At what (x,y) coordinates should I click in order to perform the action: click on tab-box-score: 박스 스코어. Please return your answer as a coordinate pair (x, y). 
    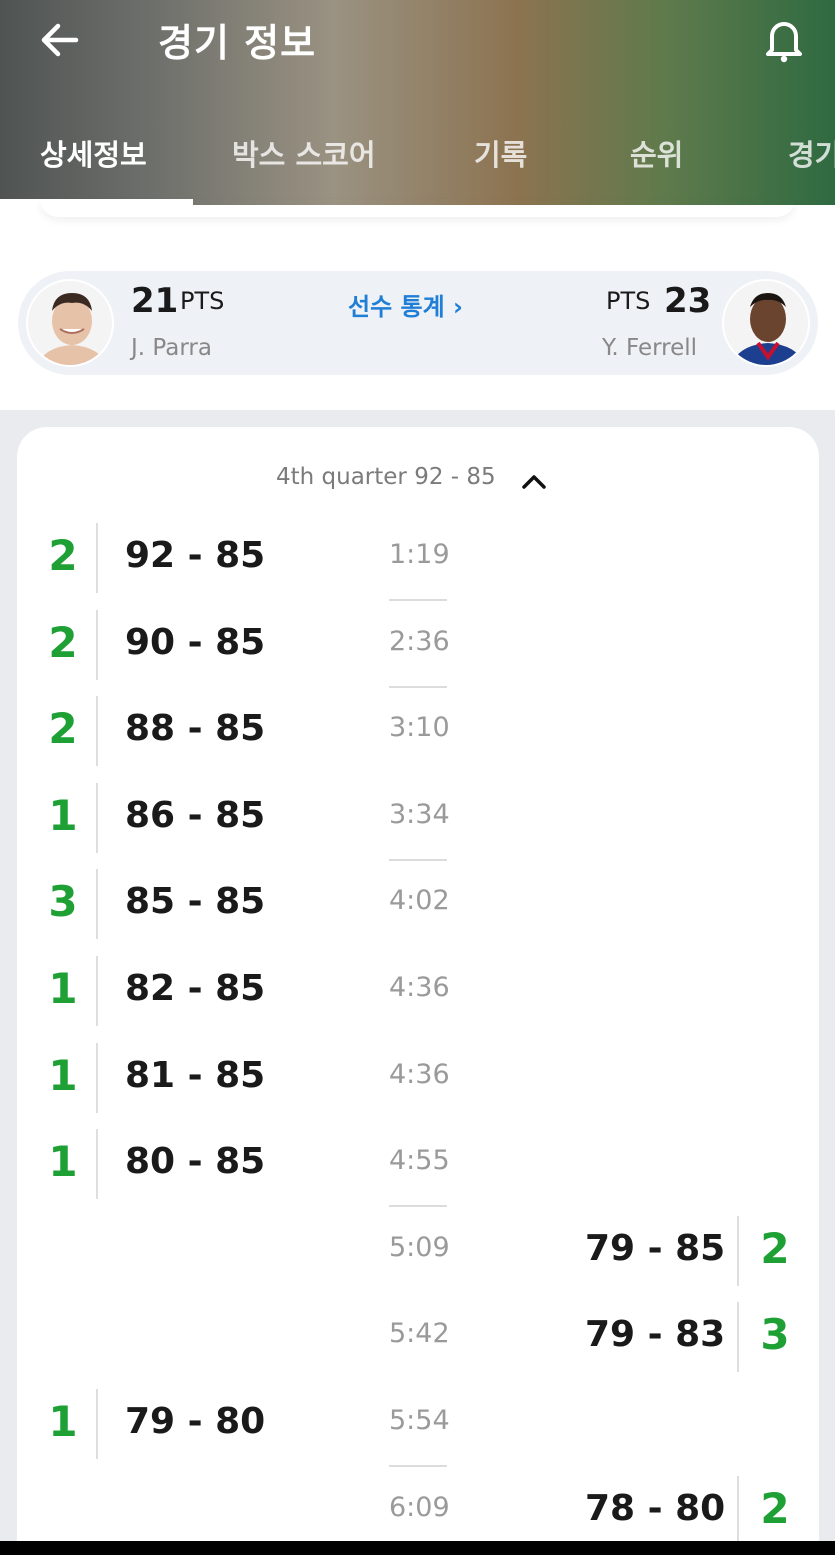
    Looking at the image, I should click on (304, 153).